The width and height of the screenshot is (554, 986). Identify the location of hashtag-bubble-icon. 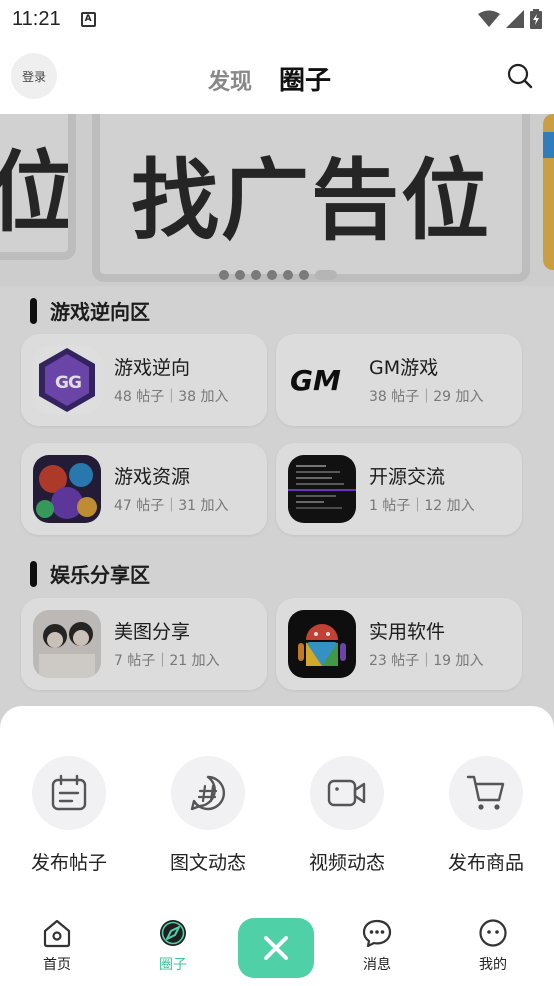
(208, 793).